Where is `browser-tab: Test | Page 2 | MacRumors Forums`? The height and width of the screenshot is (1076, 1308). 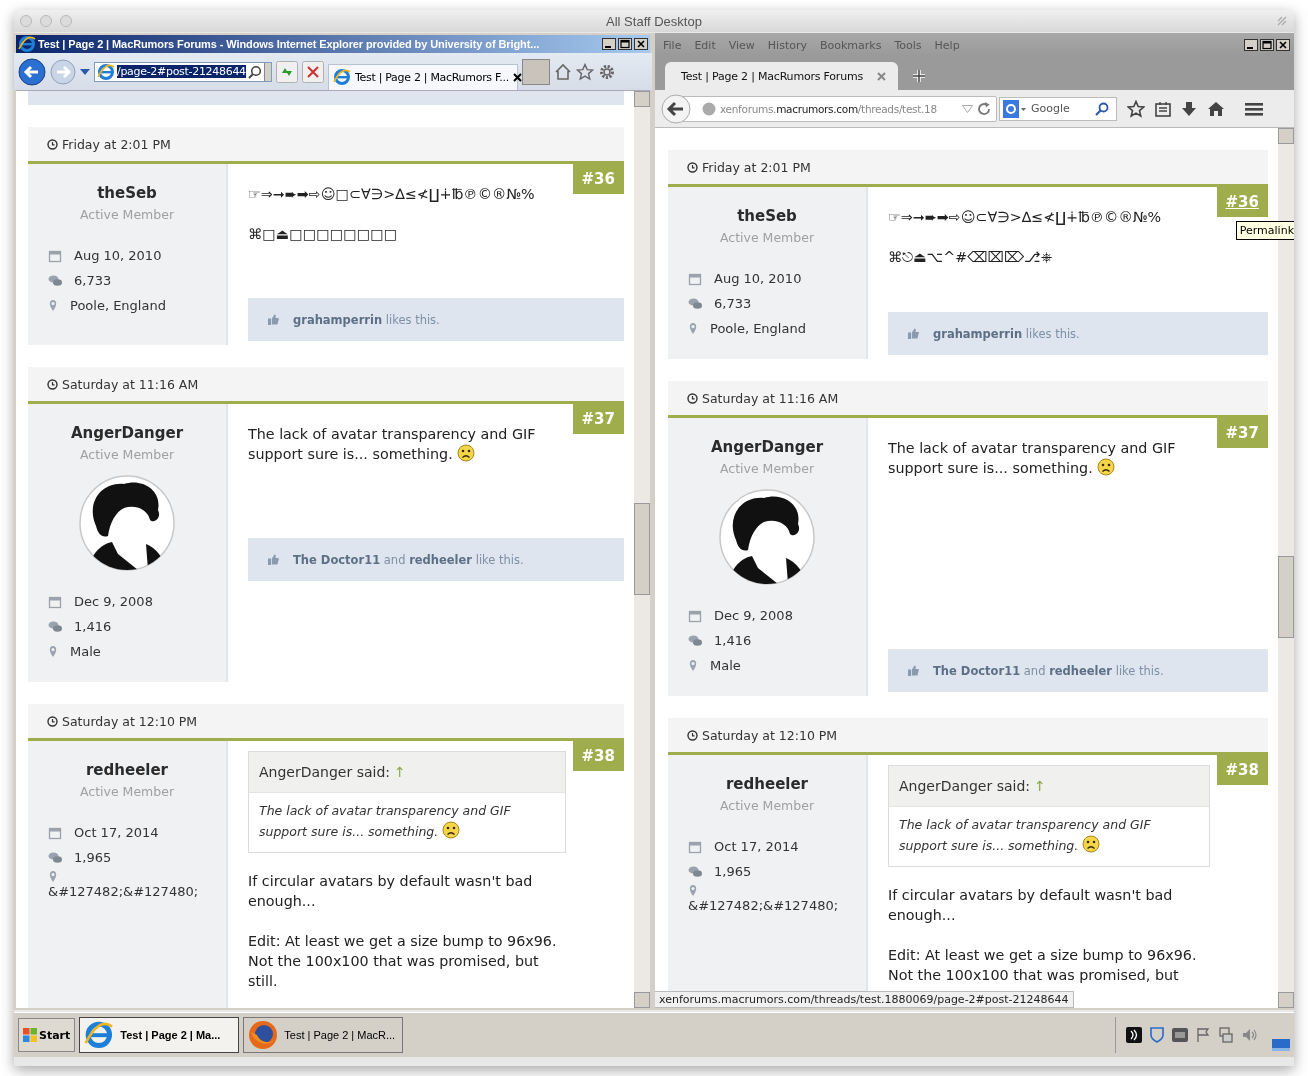
browser-tab: Test | Page 2 | MacRumors Forums is located at coordinates (781, 76).